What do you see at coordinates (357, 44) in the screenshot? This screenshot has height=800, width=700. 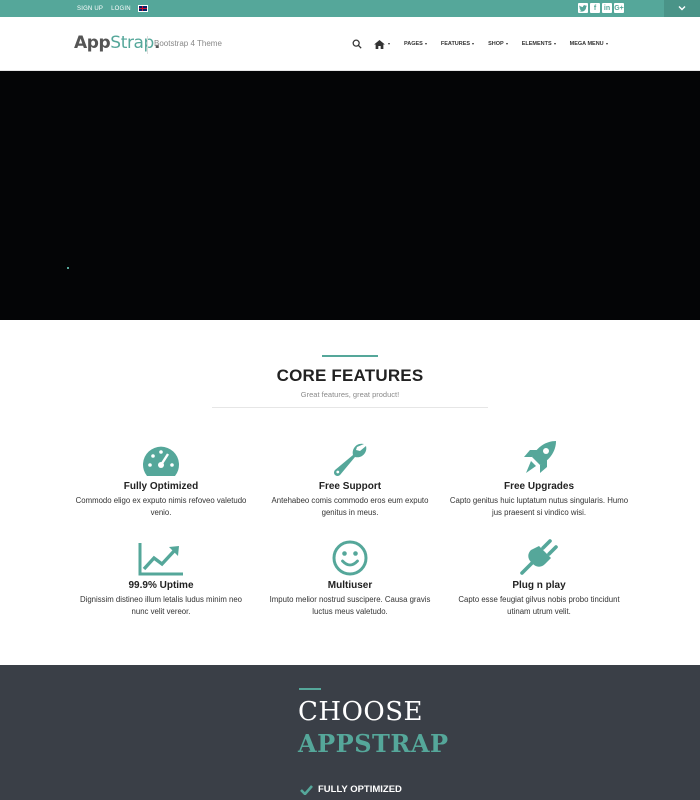 I see `search-icon` at bounding box center [357, 44].